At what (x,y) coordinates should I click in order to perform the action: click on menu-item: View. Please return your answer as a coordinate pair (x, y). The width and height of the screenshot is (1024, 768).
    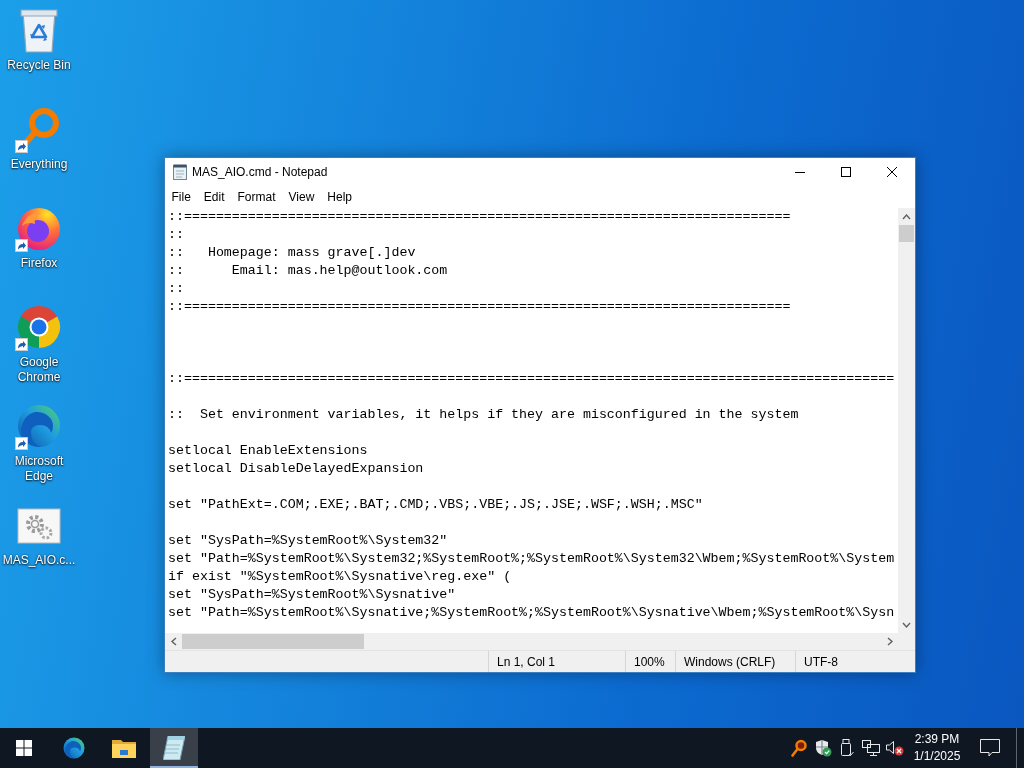
    Looking at the image, I should click on (301, 197).